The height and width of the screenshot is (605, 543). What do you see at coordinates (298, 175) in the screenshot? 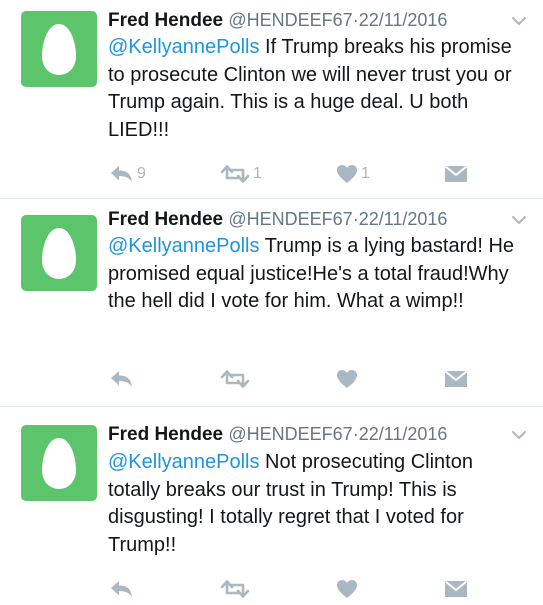
I see `tweet-actions: 9 1 1` at bounding box center [298, 175].